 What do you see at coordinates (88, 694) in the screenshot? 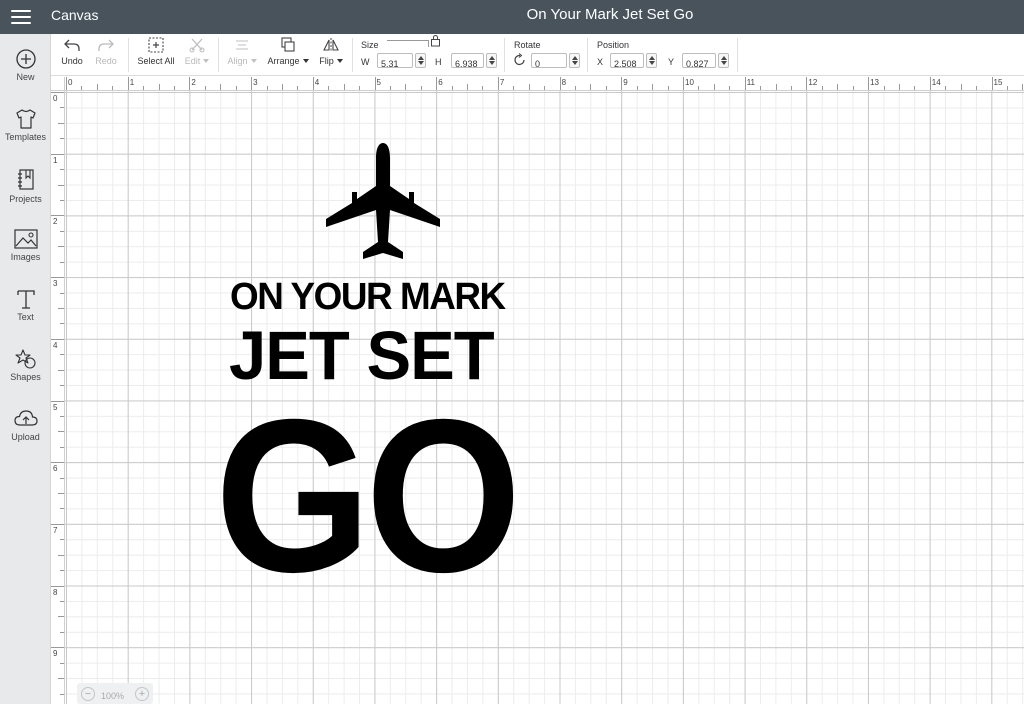
I see `zoom-out-button: −` at bounding box center [88, 694].